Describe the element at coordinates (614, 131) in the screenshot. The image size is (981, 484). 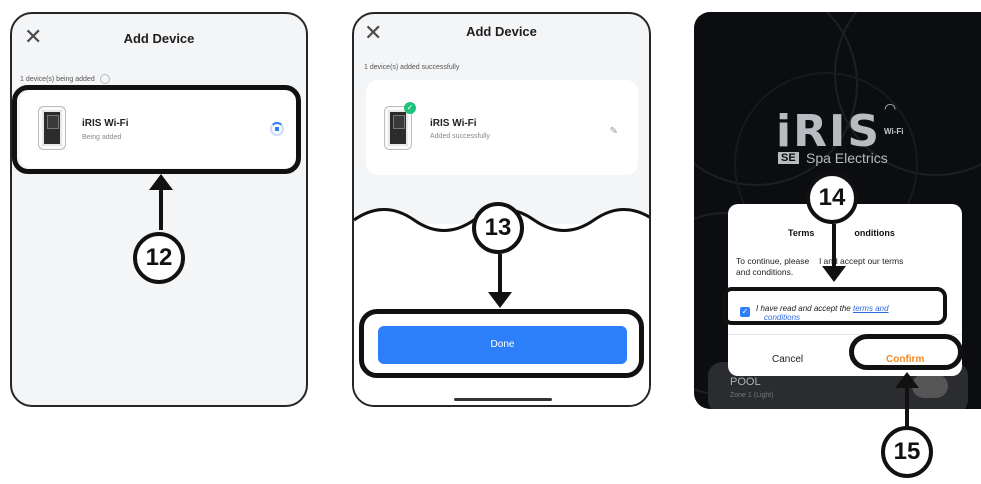
I see `edit-pencil-icon: ✎` at that location.